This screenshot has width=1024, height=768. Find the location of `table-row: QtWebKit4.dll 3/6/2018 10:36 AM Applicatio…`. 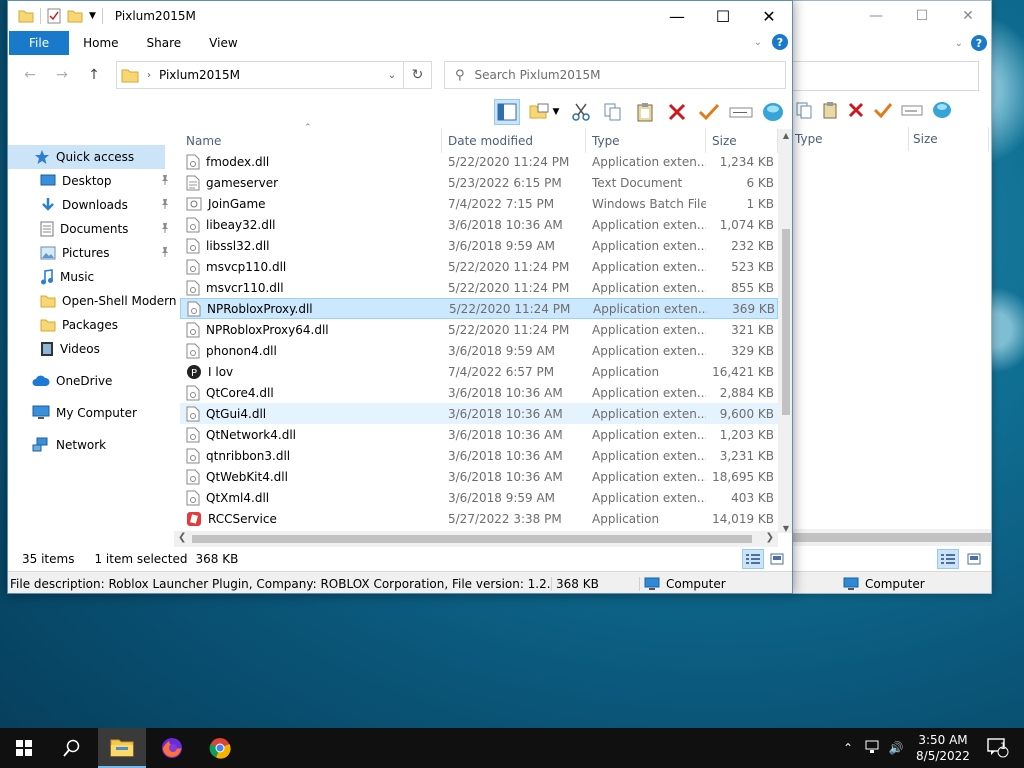

table-row: QtWebKit4.dll 3/6/2018 10:36 AM Applicatio… is located at coordinates (479, 476).